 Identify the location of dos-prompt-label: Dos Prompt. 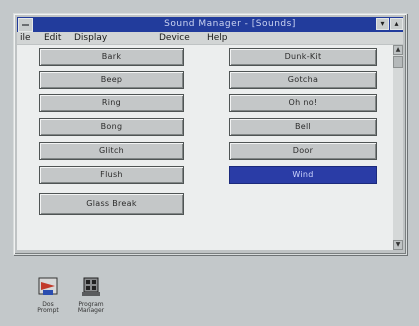
(48, 307).